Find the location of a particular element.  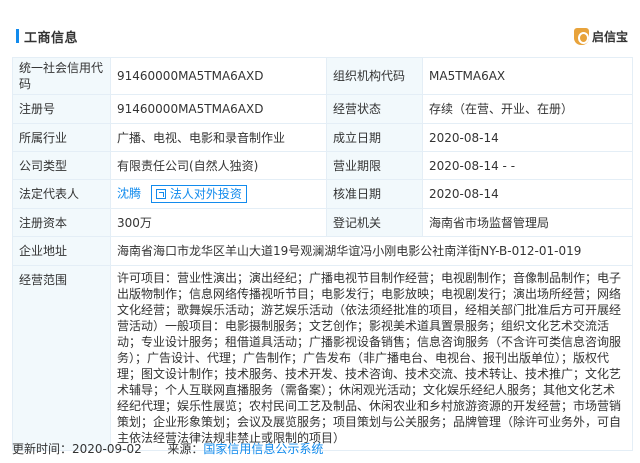

section-header: 工商信息 启信宝 is located at coordinates (322, 36).